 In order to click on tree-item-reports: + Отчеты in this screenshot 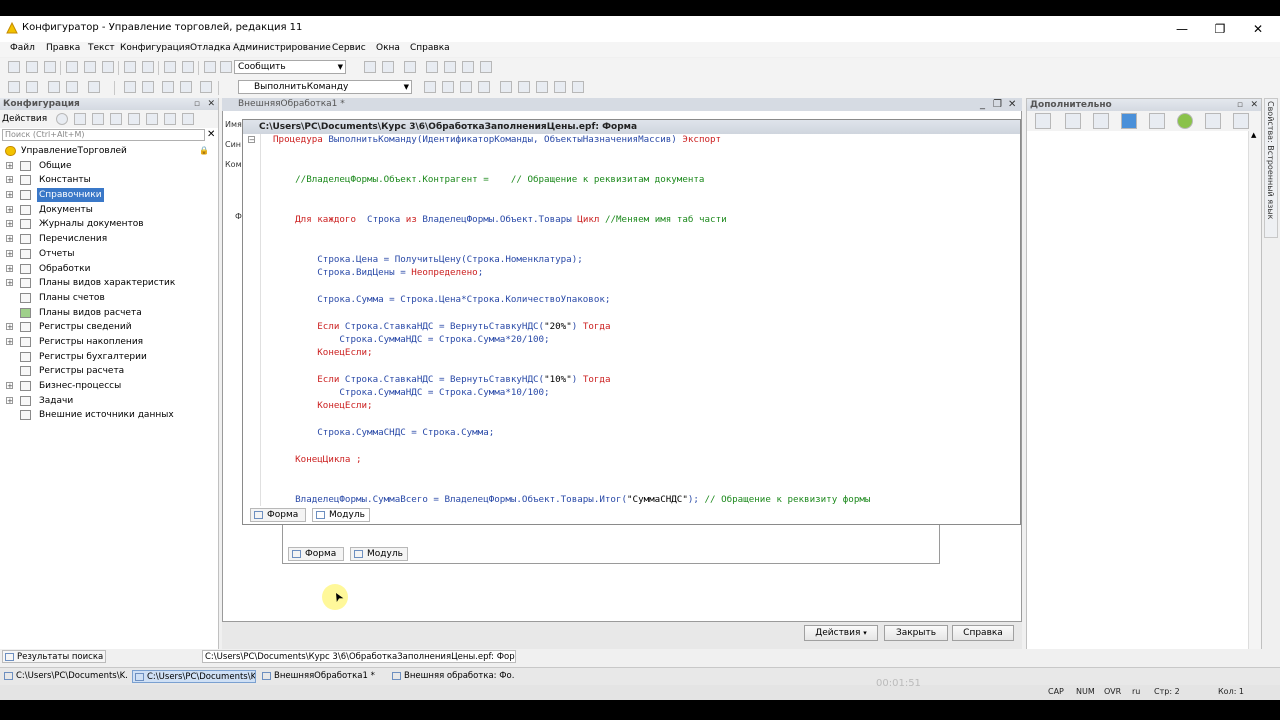, I will do `click(109, 254)`.